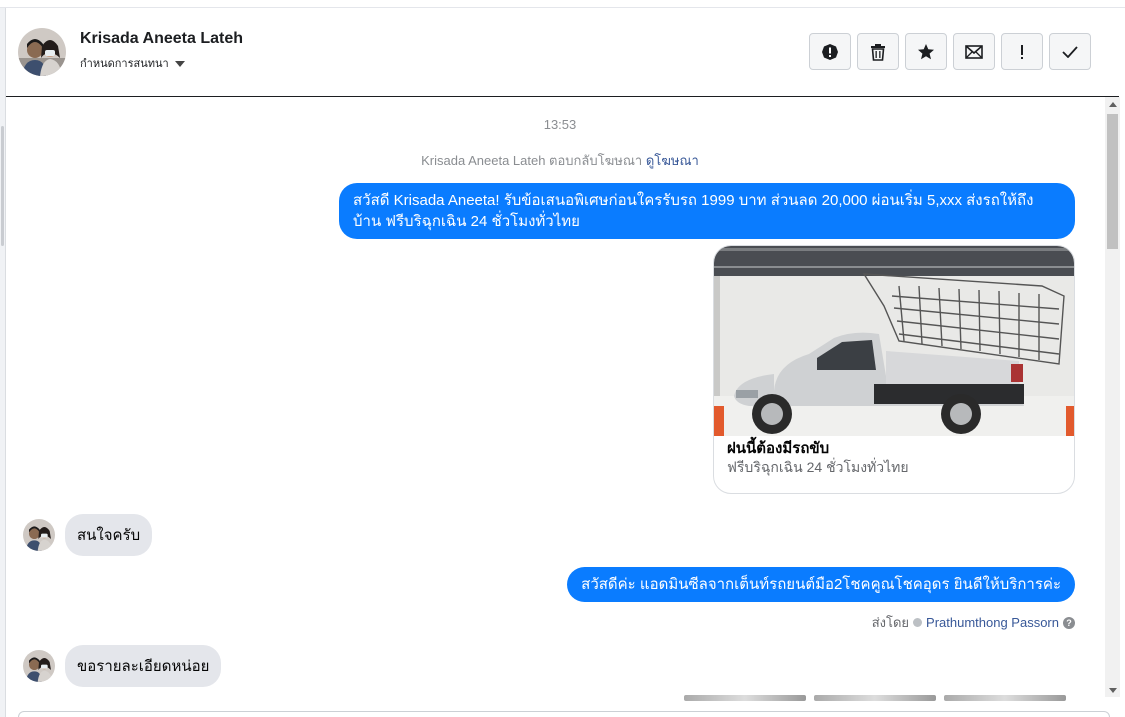 Image resolution: width=1125 pixels, height=717 pixels. Describe the element at coordinates (124, 64) in the screenshot. I see `conversation-settings-label: กำหนดการสนทนา` at that location.